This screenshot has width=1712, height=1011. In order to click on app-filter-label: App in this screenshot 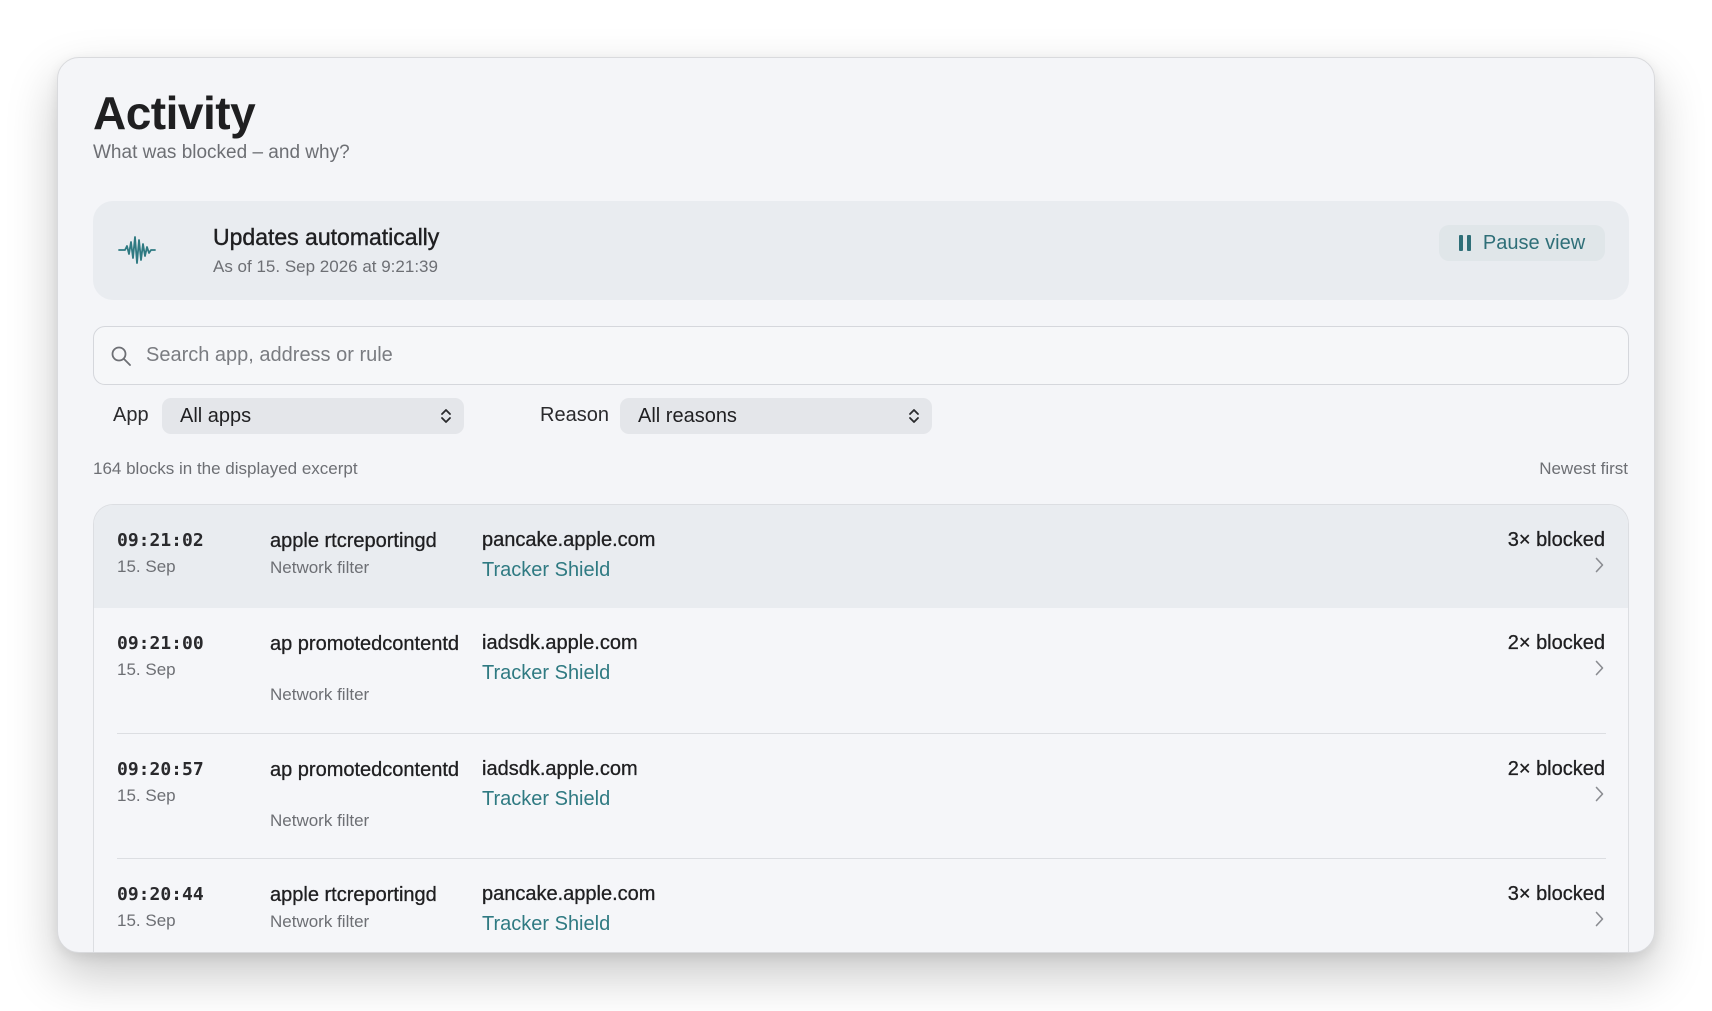, I will do `click(131, 415)`.